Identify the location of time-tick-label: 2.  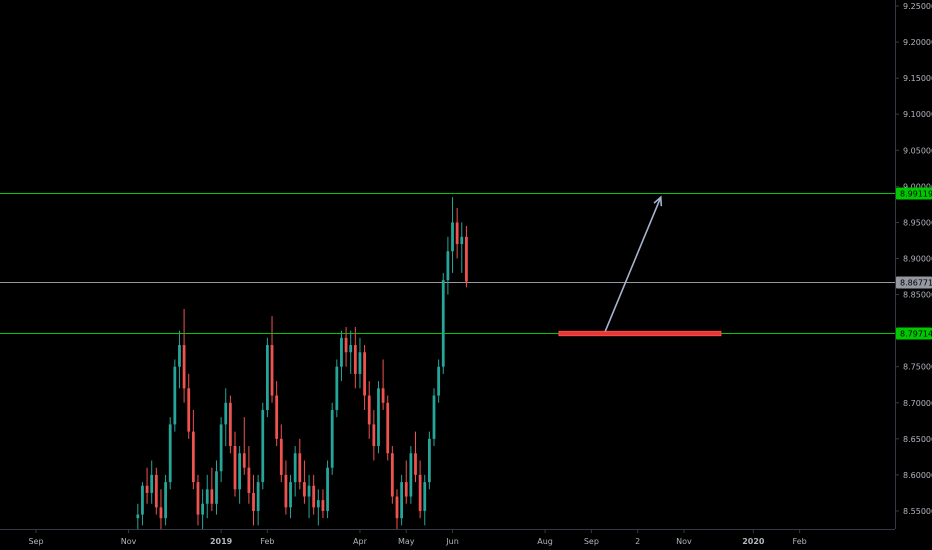
(637, 541).